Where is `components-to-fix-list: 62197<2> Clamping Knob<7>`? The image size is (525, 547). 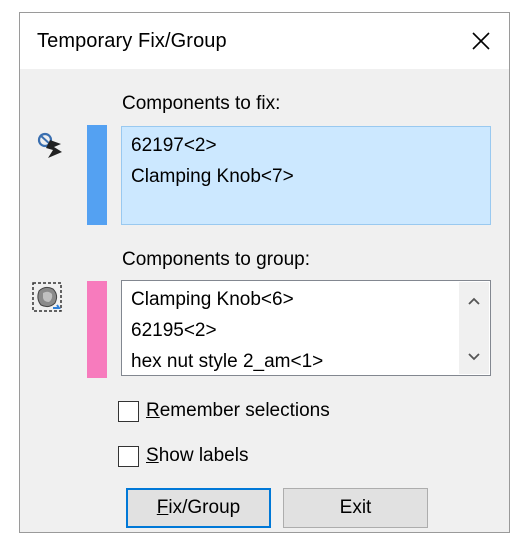 components-to-fix-list: 62197<2> Clamping Knob<7> is located at coordinates (306, 175).